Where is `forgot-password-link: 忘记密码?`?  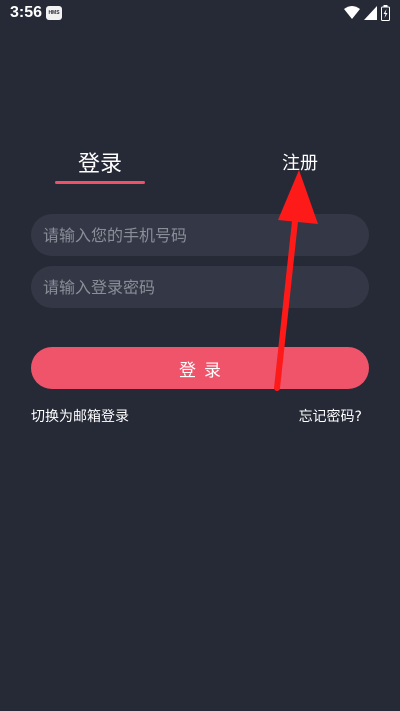 forgot-password-link: 忘记密码? is located at coordinates (330, 416).